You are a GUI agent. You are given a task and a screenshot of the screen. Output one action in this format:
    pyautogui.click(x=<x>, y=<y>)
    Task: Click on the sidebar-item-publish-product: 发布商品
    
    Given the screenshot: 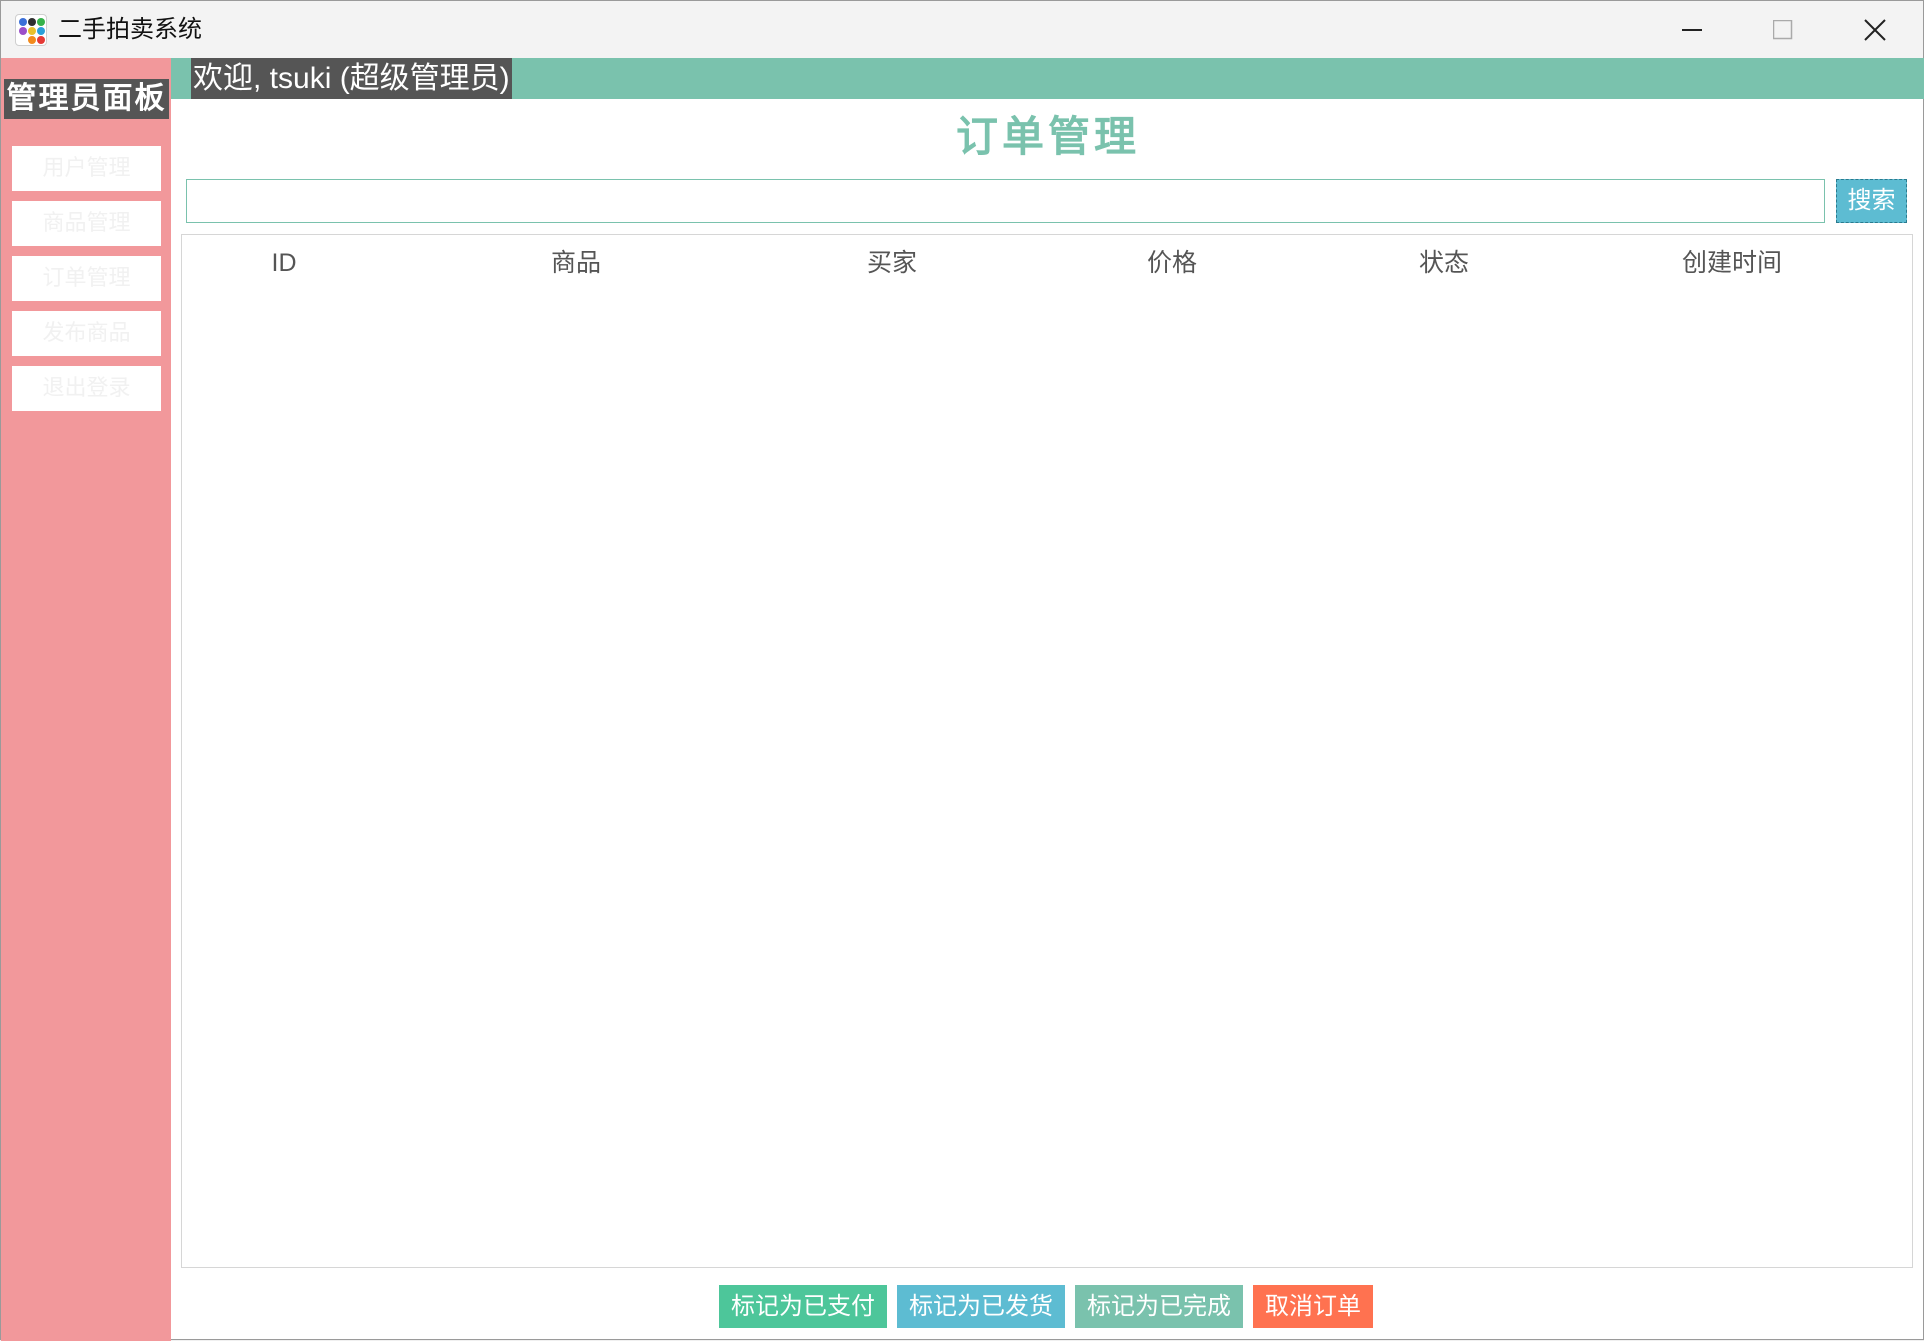 What is the action you would take?
    pyautogui.click(x=86, y=333)
    